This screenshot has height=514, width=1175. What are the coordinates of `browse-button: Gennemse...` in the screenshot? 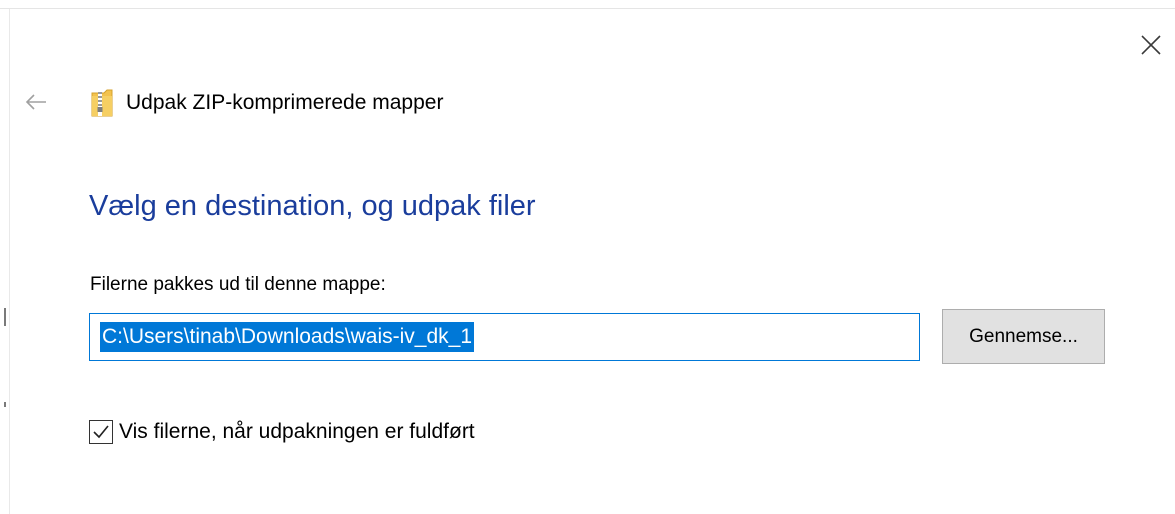 It's located at (1023, 336).